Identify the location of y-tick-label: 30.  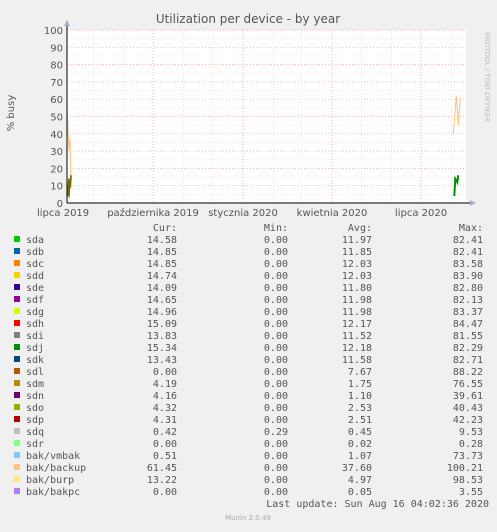
(56, 152).